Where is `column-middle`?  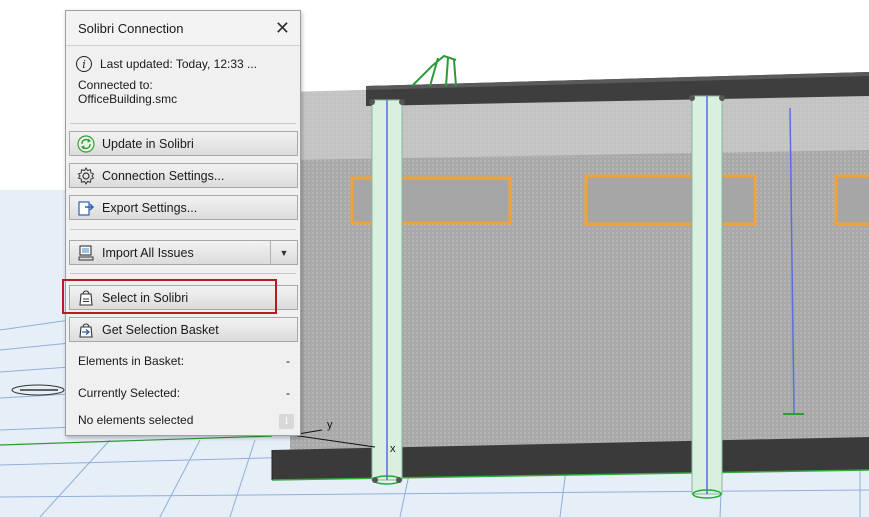 column-middle is located at coordinates (707, 297).